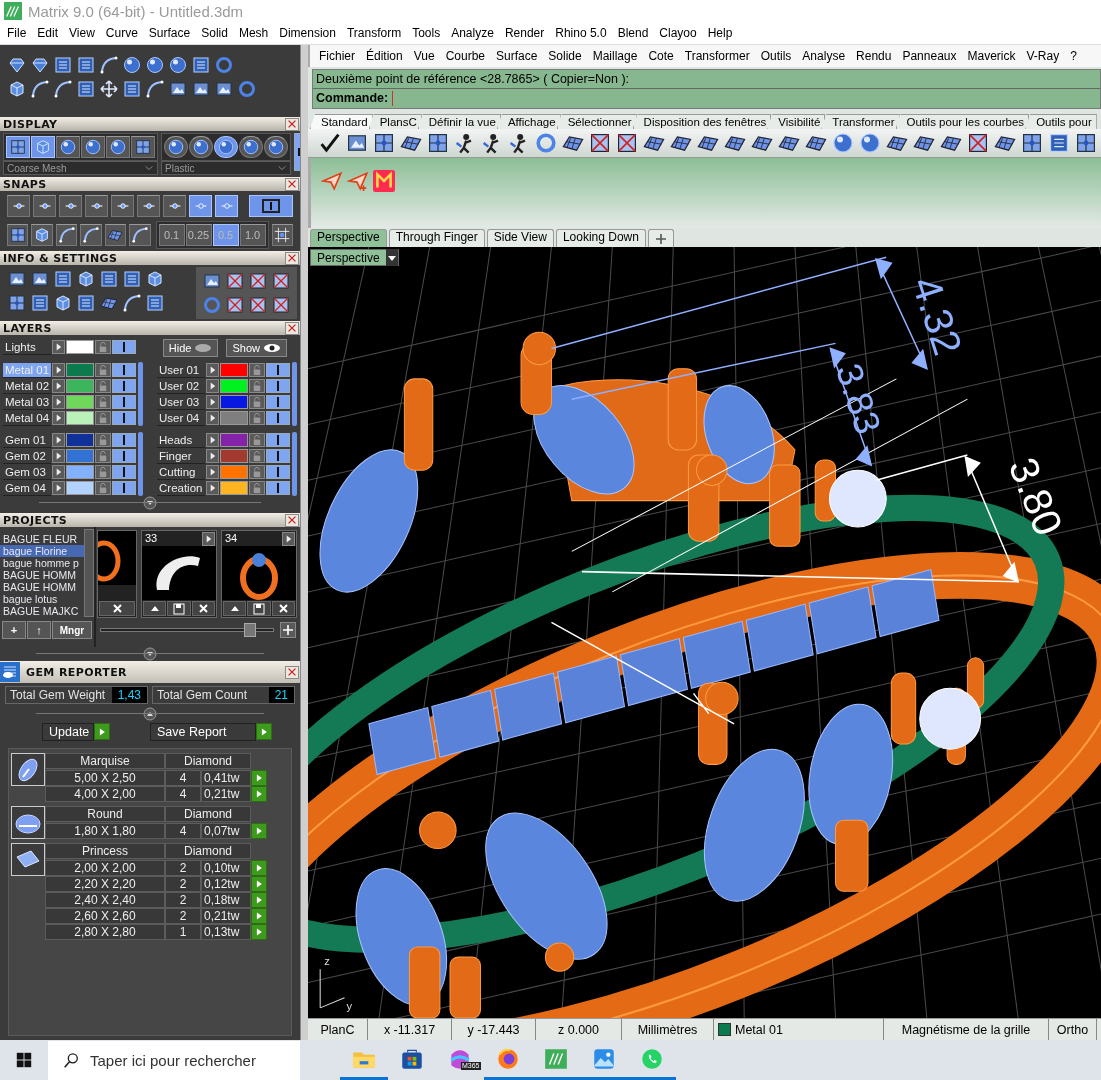 This screenshot has width=1101, height=1080. I want to click on menu-item: Rendu, so click(873, 56).